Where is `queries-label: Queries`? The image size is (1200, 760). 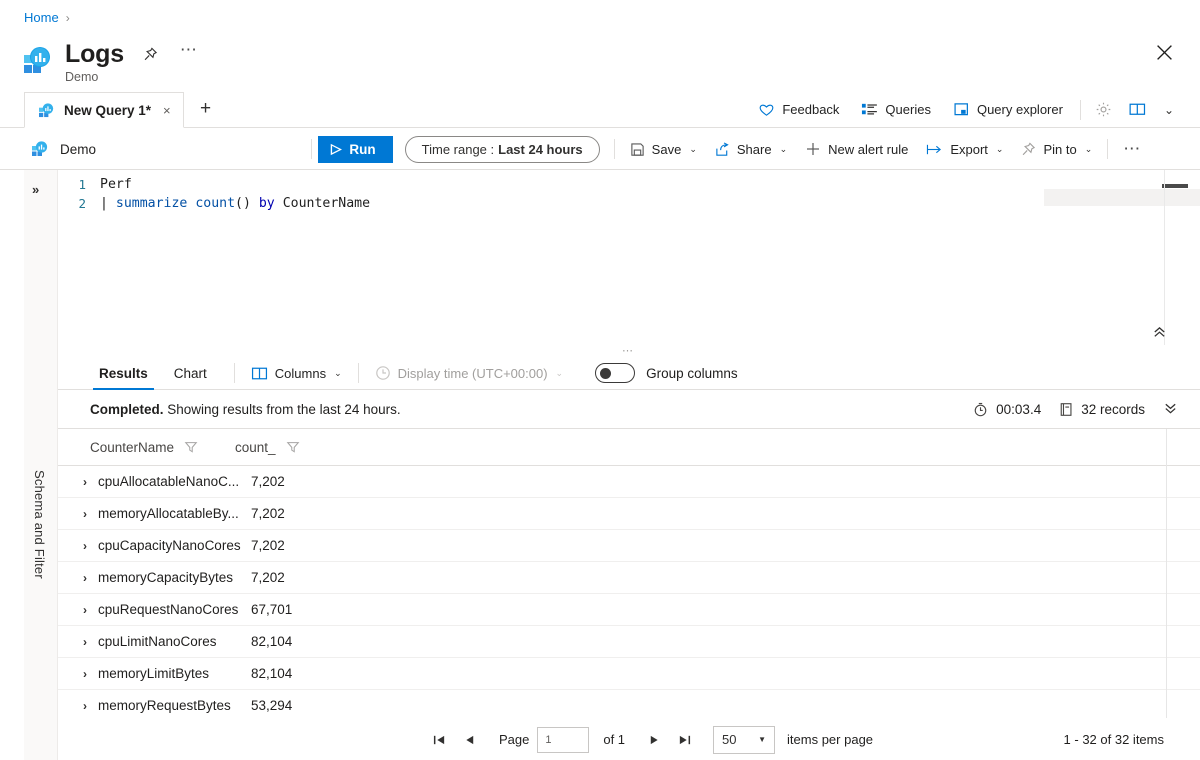
queries-label: Queries is located at coordinates (908, 109).